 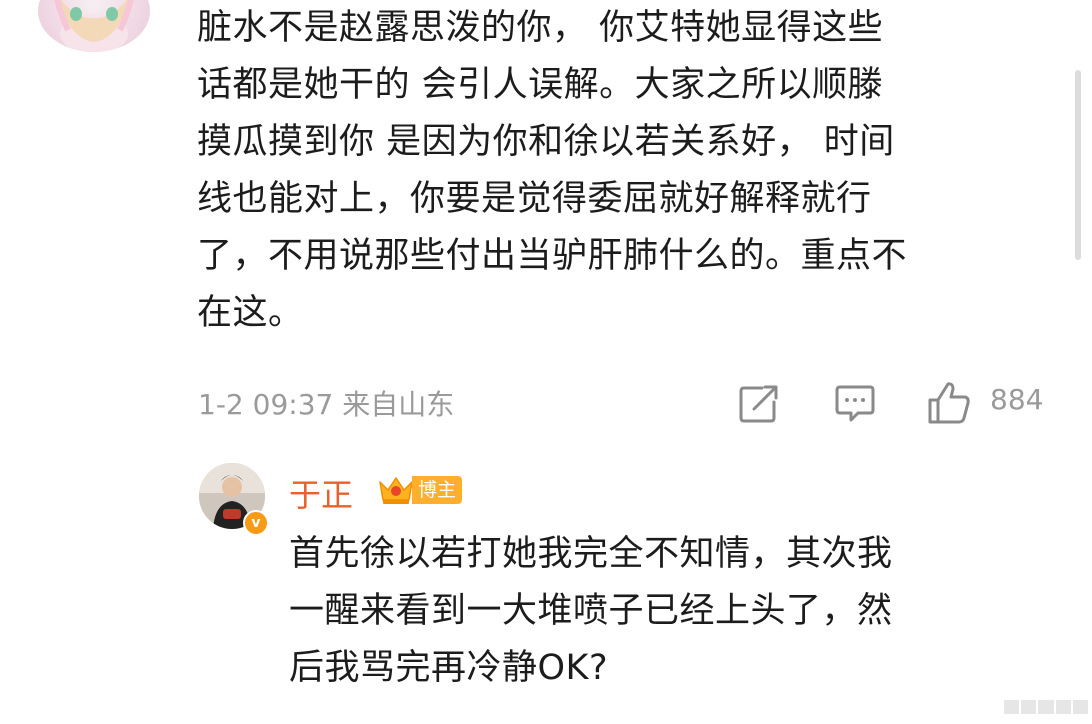 I want to click on like-count: 884, so click(x=1017, y=399).